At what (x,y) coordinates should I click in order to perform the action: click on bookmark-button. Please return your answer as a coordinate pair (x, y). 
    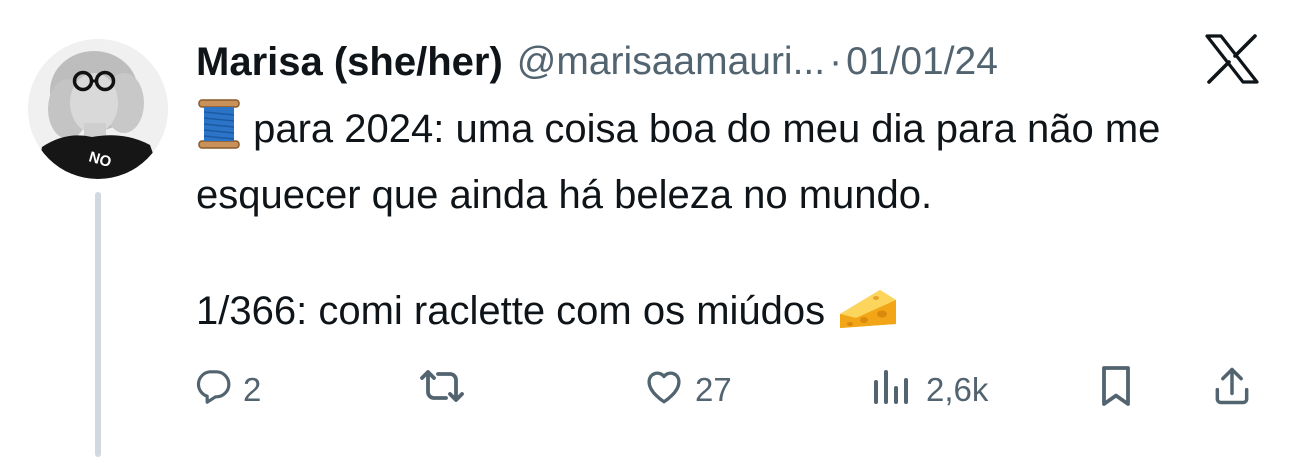
    Looking at the image, I should click on (1116, 390).